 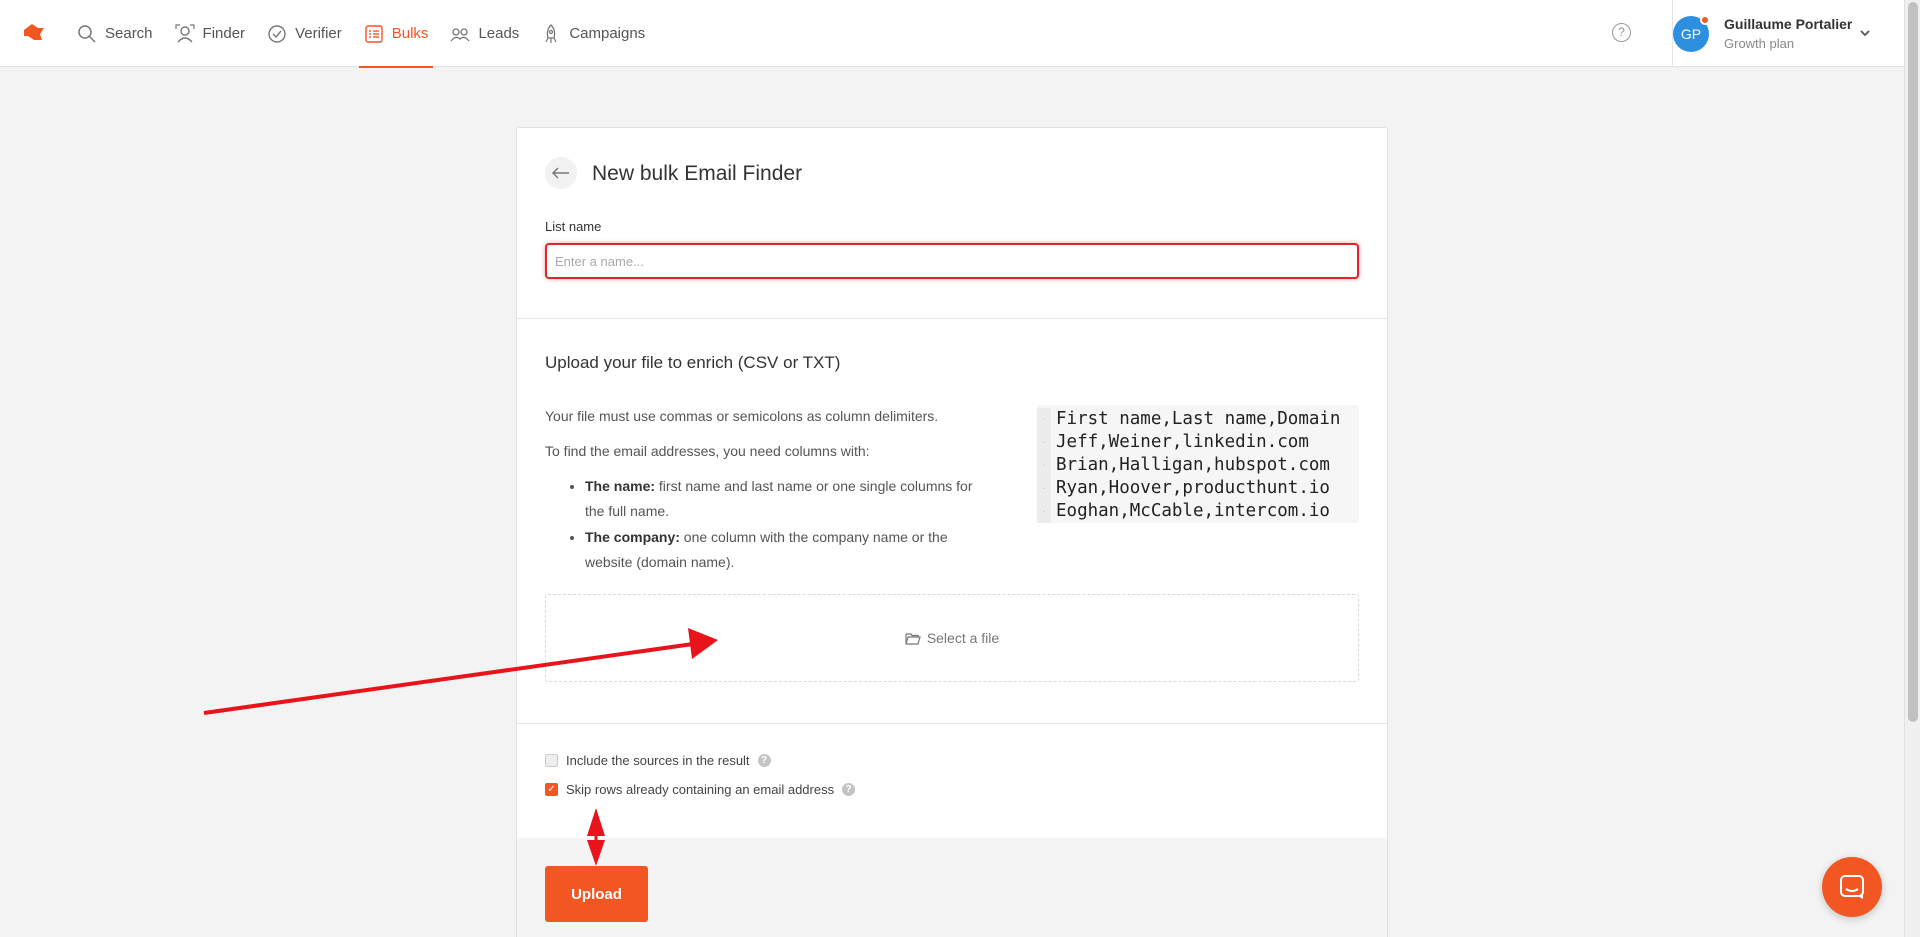 What do you see at coordinates (33, 33) in the screenshot?
I see `hunter-logo-icon` at bounding box center [33, 33].